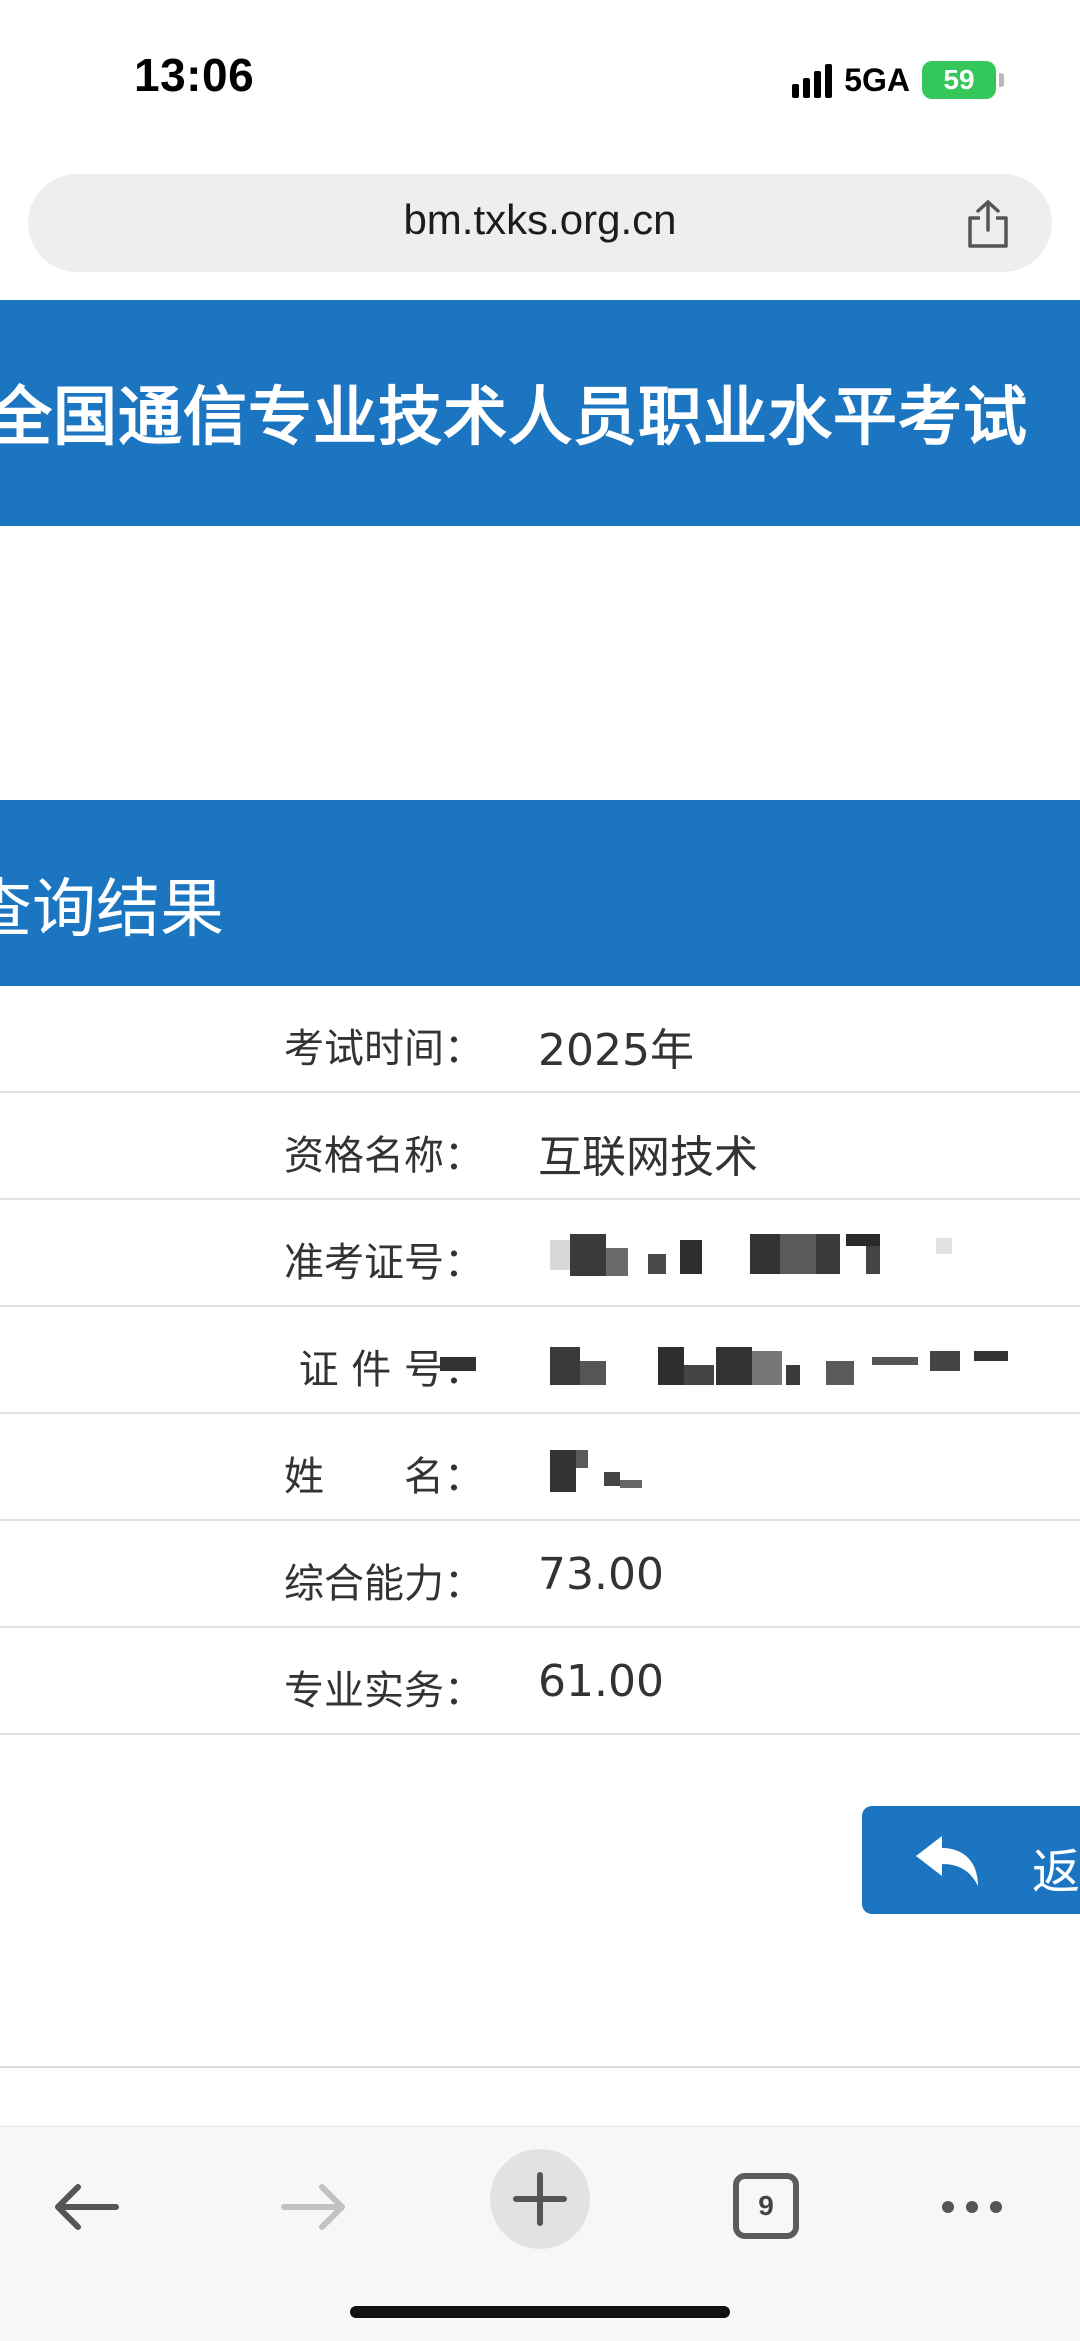 The height and width of the screenshot is (2341, 1080). I want to click on battery-icon: 59, so click(963, 80).